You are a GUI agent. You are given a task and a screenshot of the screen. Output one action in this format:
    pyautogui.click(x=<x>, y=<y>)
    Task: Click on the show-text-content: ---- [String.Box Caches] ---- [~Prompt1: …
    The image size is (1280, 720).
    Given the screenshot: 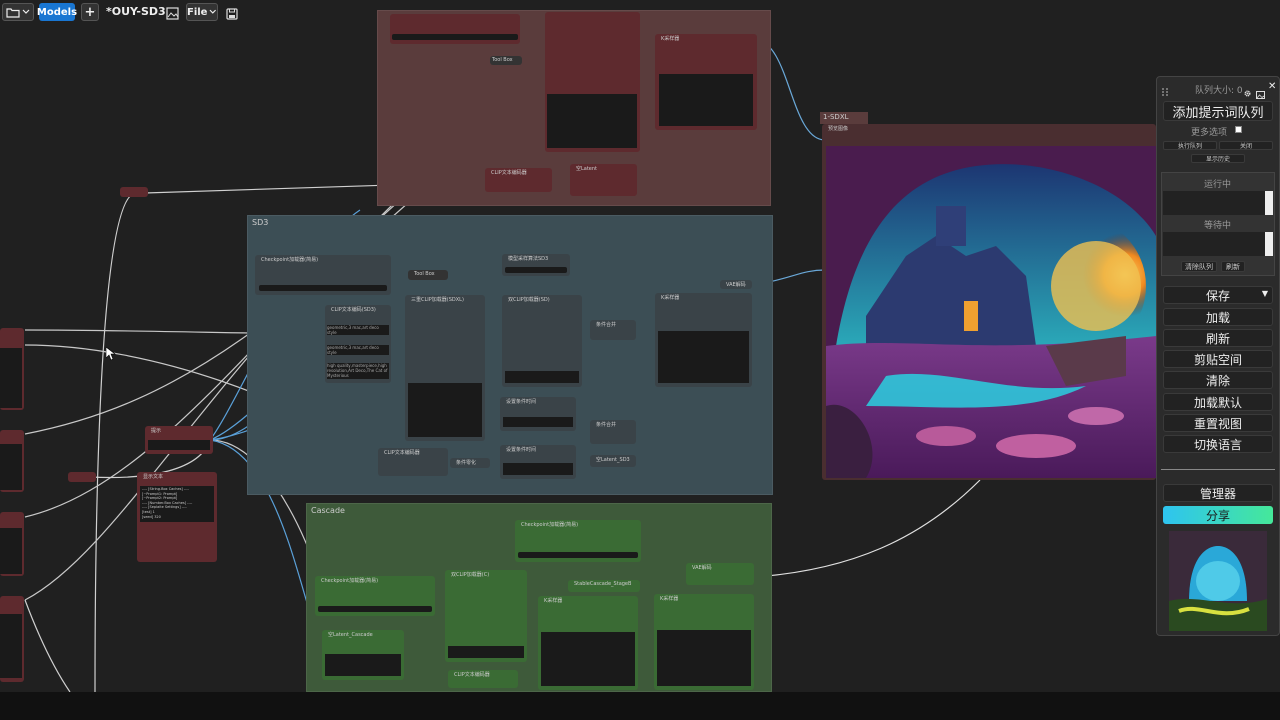 What is the action you would take?
    pyautogui.click(x=177, y=504)
    